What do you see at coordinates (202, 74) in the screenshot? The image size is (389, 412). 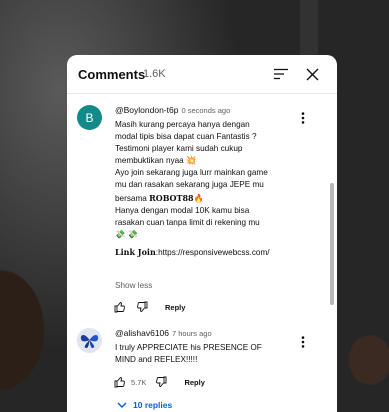 I see `comments-header: Comments 1.6K` at bounding box center [202, 74].